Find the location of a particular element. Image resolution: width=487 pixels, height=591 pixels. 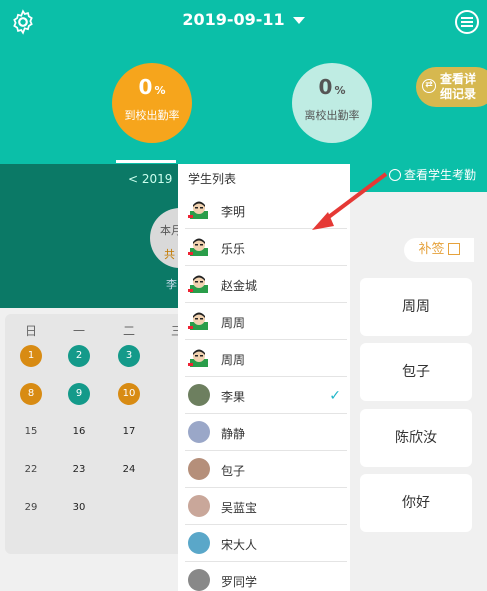

student-list-item: 宋大人 is located at coordinates (266, 544).